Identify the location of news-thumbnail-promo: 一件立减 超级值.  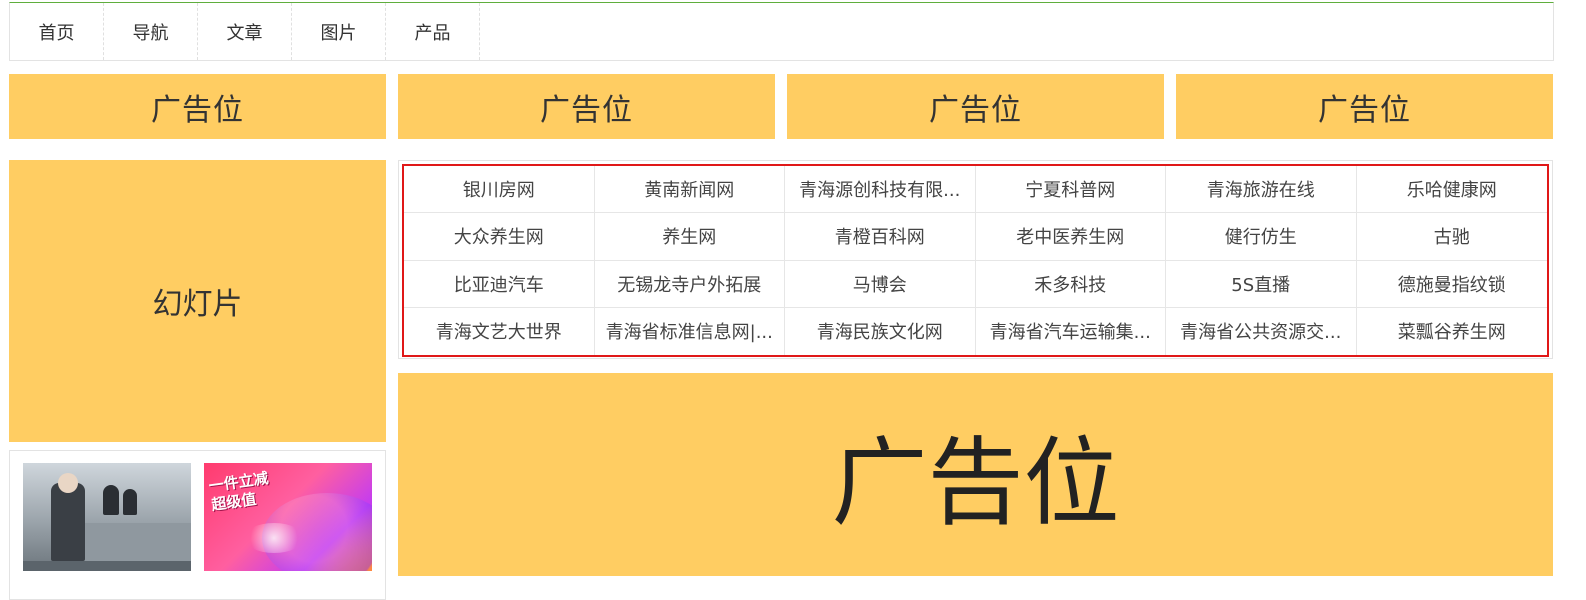
(288, 517).